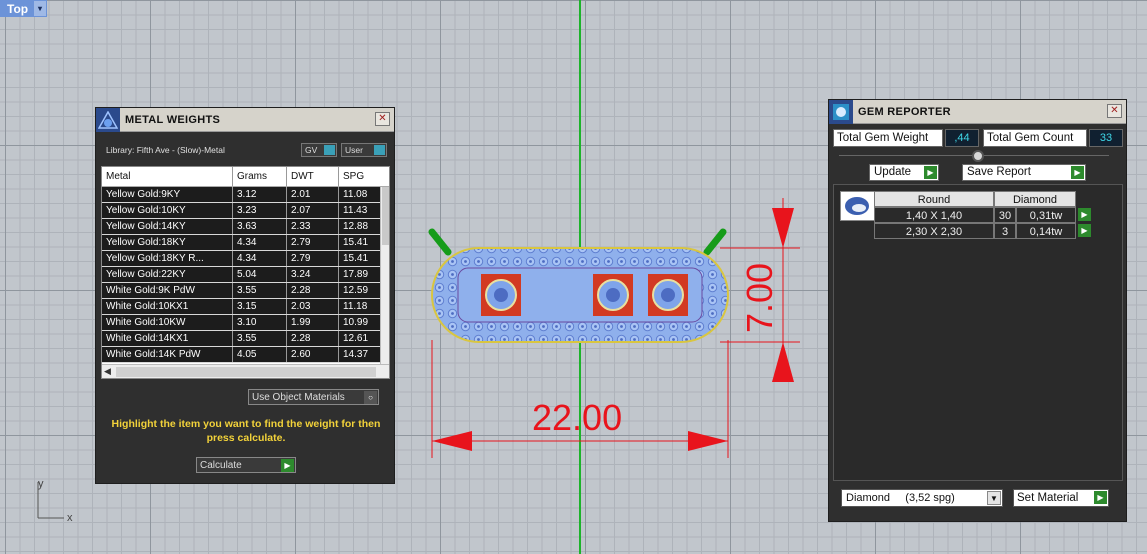 This screenshot has height=554, width=1147. I want to click on viewport-name: Top, so click(18, 8).